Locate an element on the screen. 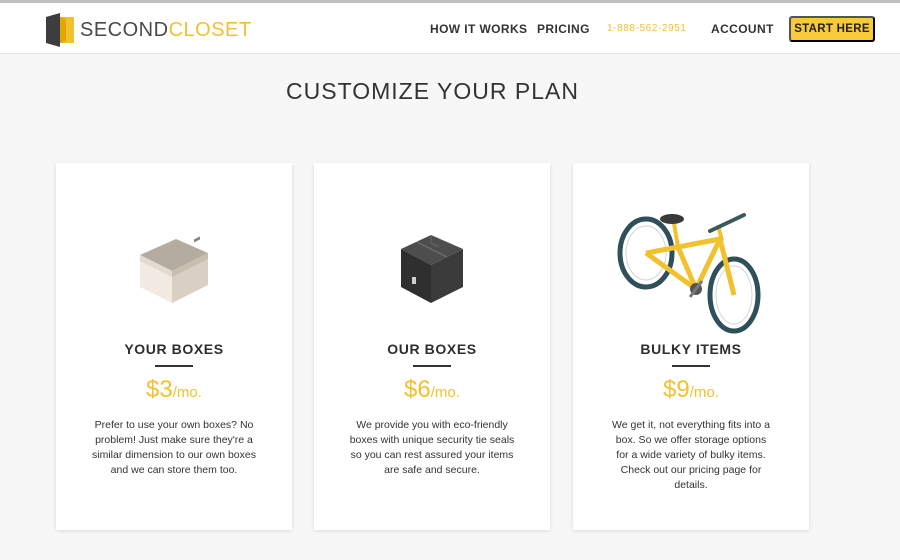 This screenshot has width=900, height=560. price-amount: $9 is located at coordinates (676, 389).